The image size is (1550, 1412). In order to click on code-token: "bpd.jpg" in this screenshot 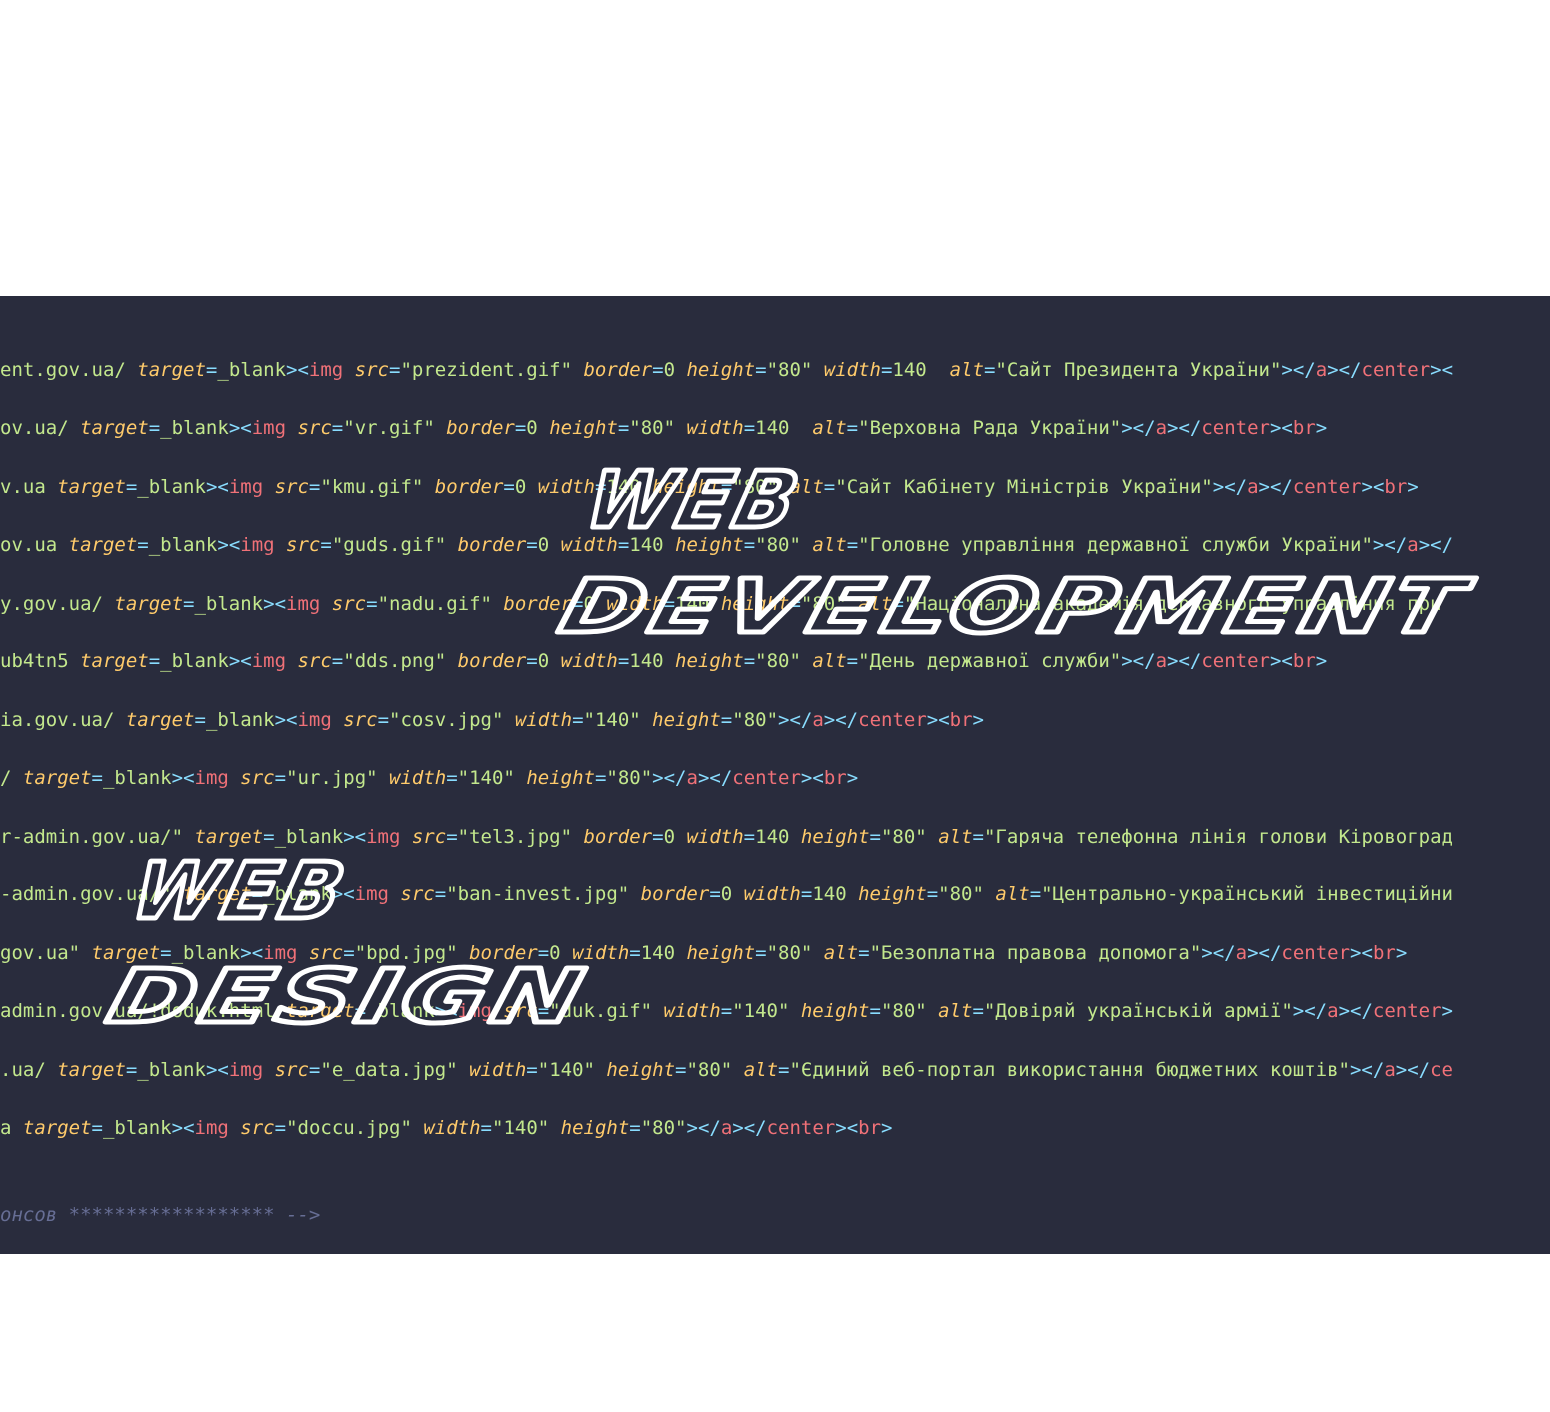, I will do `click(412, 953)`.